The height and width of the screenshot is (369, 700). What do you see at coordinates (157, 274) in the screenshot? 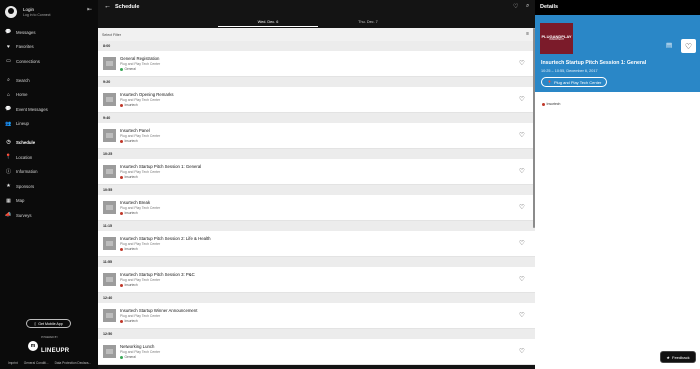
I see `session-title: Insurtech Startup Pitch Session 3: P&C` at bounding box center [157, 274].